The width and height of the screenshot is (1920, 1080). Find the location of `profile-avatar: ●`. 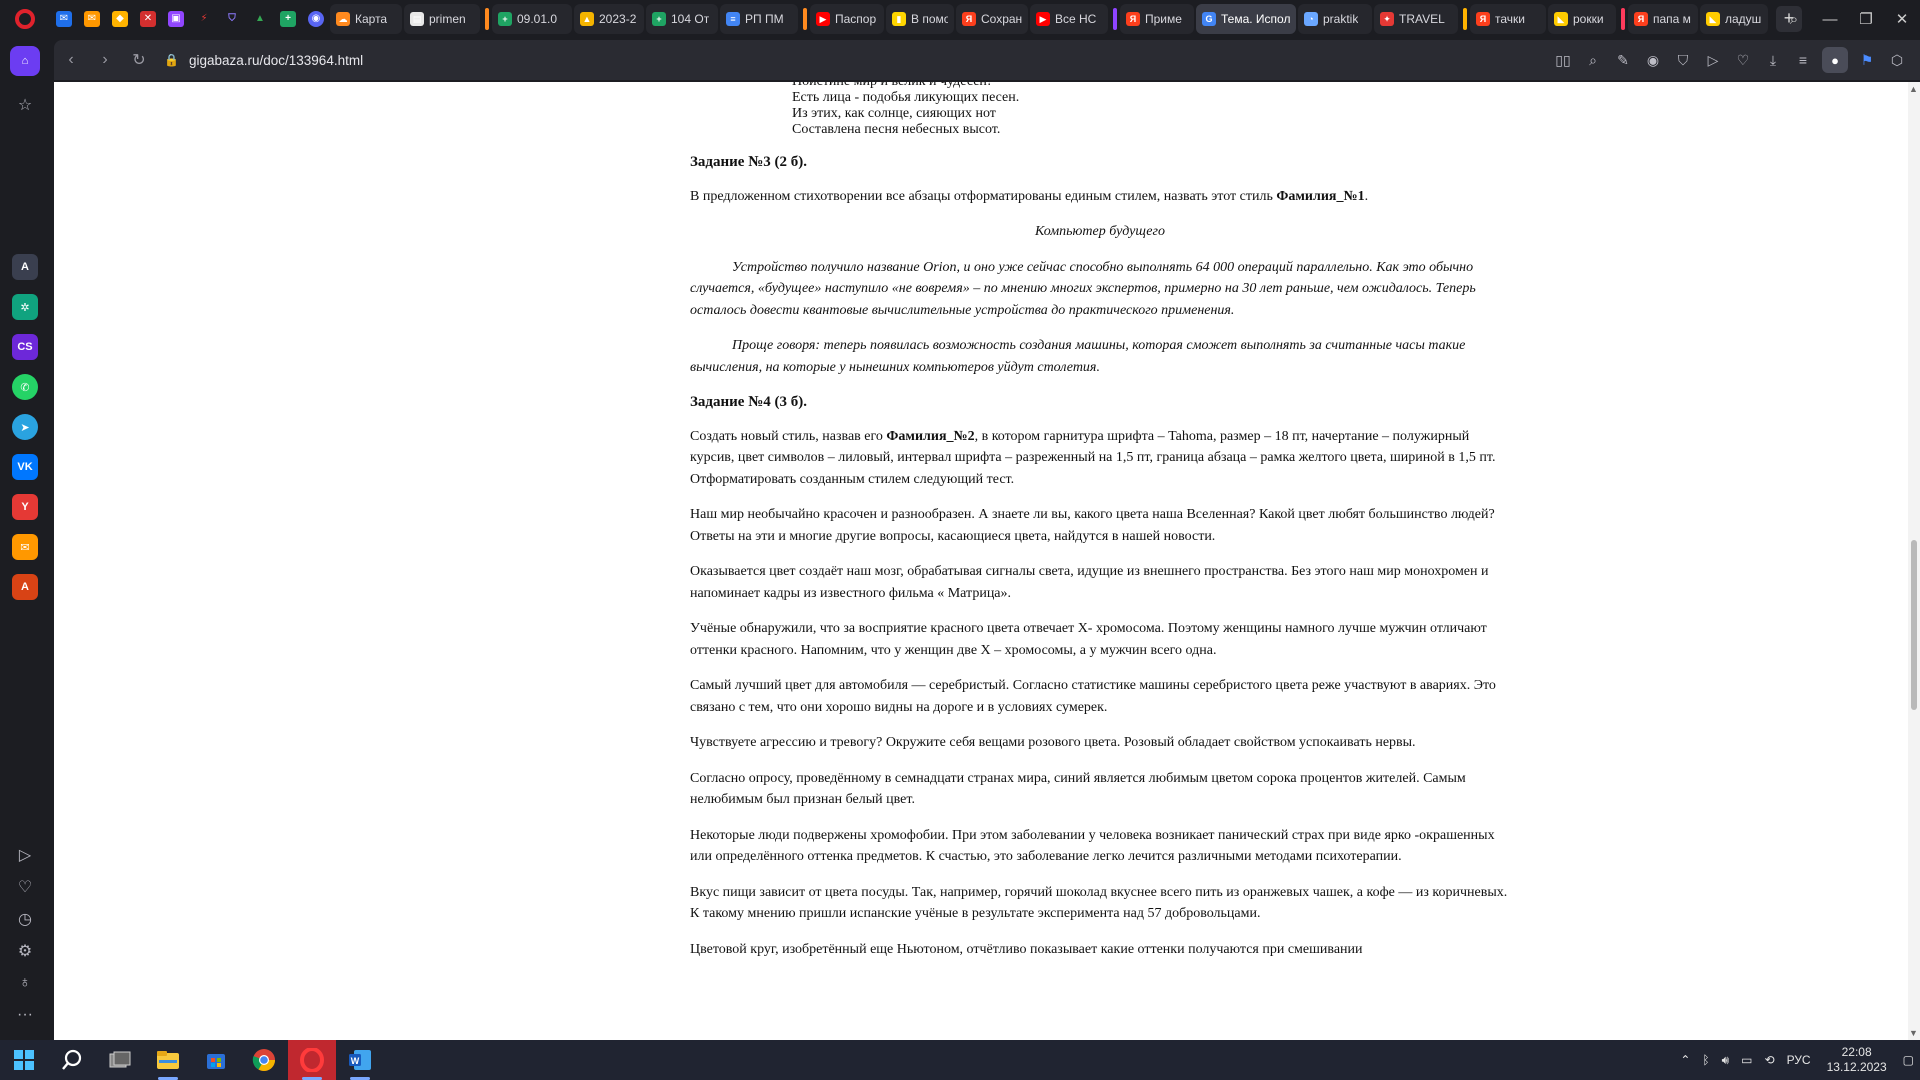

profile-avatar: ● is located at coordinates (1835, 60).